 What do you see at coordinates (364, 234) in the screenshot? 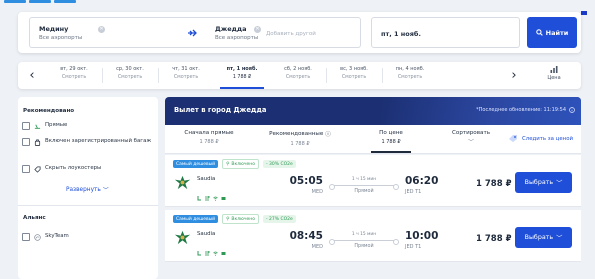
I see `duration: 1 ч 15 мин` at bounding box center [364, 234].